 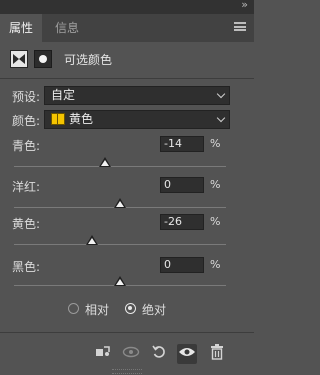 What do you see at coordinates (67, 28) in the screenshot?
I see `tab-info: 信息` at bounding box center [67, 28].